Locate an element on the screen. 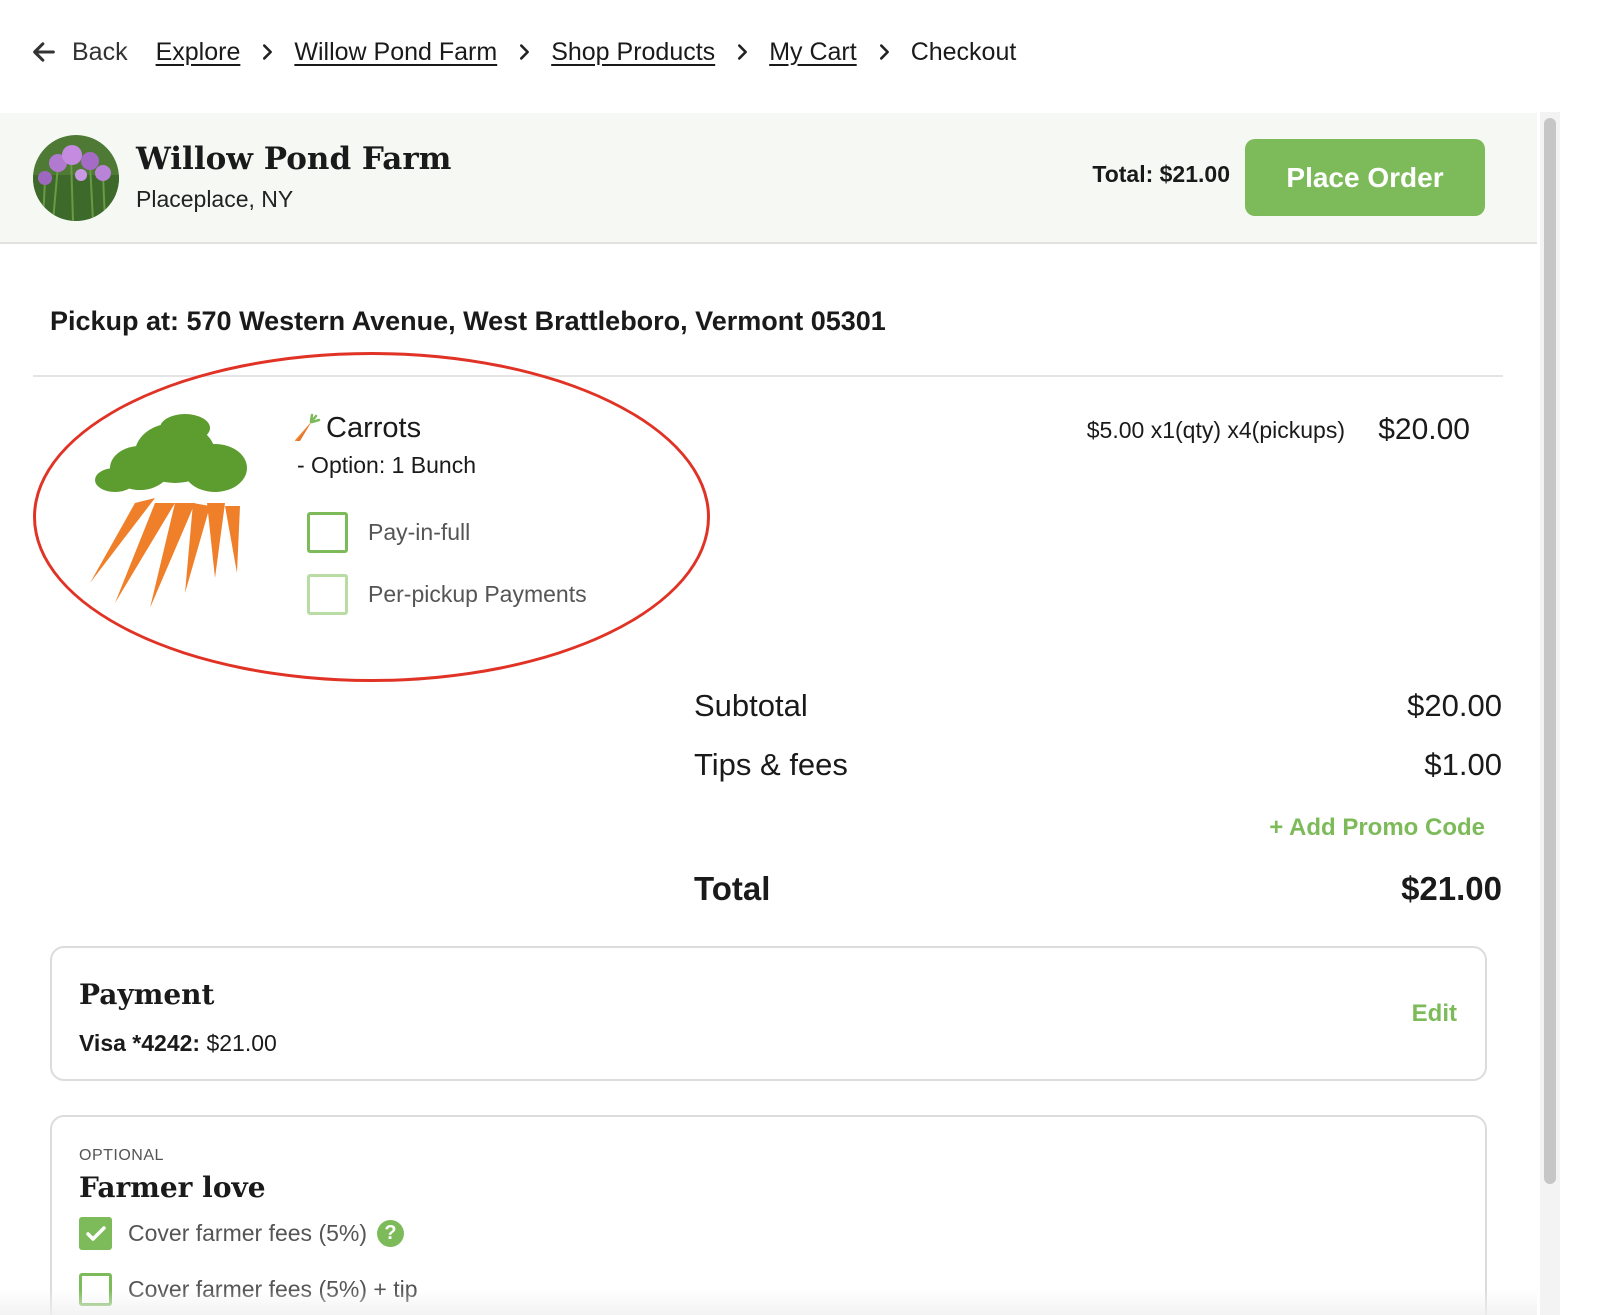  cover-fees-label: Cover farmer fees (5%) is located at coordinates (248, 1233).